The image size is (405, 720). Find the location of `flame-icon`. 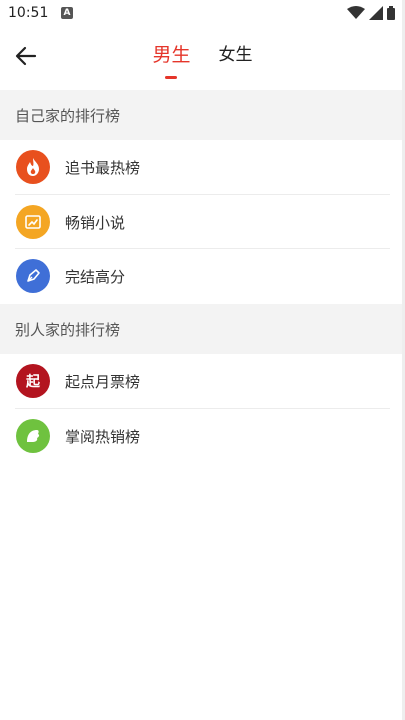

flame-icon is located at coordinates (33, 167).